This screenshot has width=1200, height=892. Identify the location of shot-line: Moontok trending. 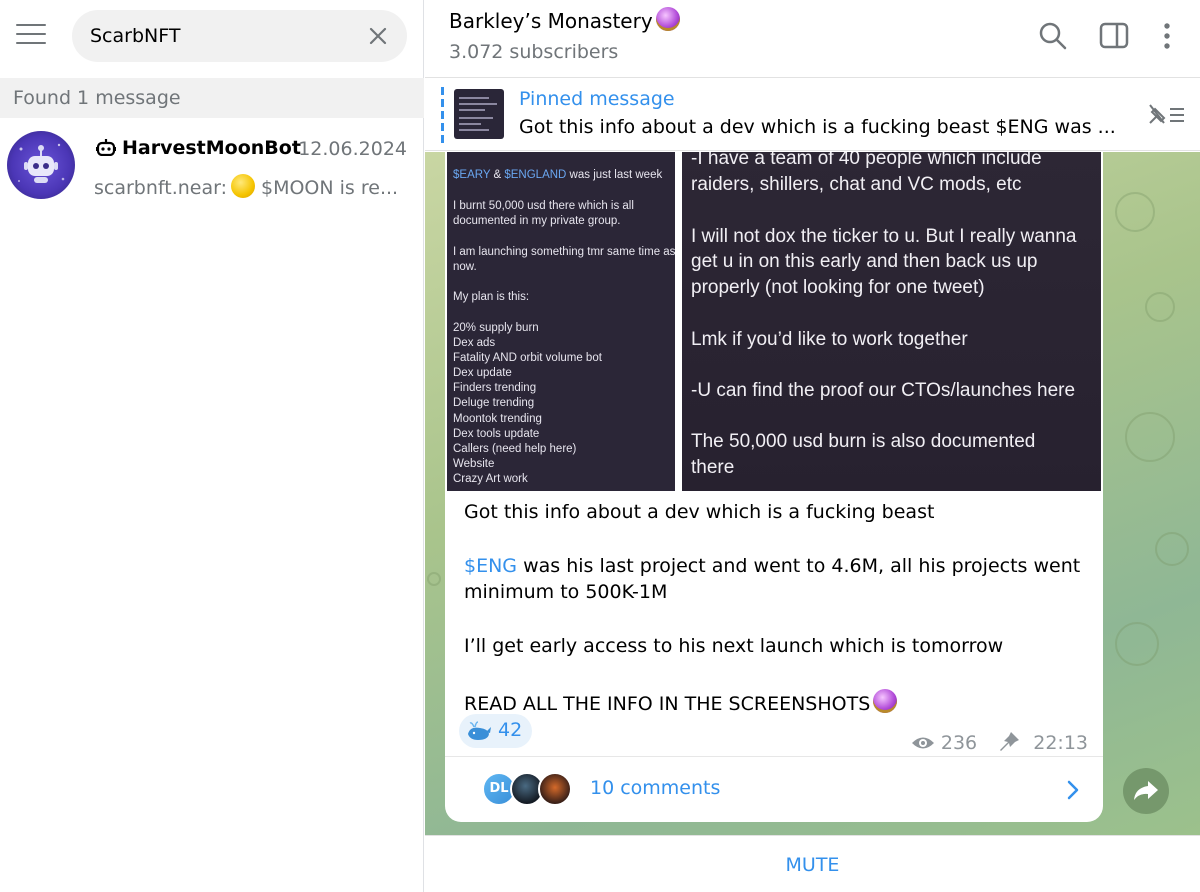
(497, 419).